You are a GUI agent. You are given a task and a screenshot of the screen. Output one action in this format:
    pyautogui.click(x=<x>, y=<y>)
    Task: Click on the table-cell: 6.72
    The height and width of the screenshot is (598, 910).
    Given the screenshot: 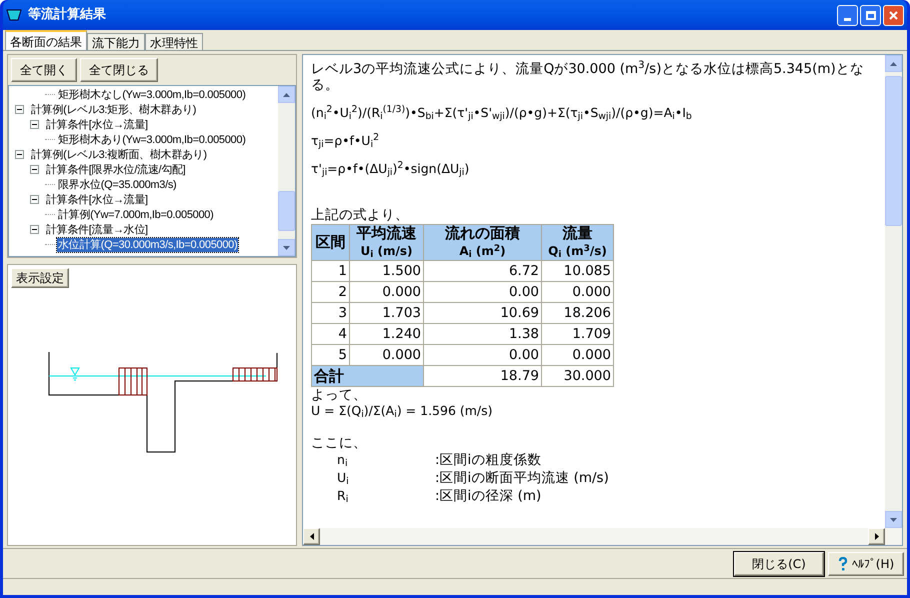 What is the action you would take?
    pyautogui.click(x=483, y=271)
    